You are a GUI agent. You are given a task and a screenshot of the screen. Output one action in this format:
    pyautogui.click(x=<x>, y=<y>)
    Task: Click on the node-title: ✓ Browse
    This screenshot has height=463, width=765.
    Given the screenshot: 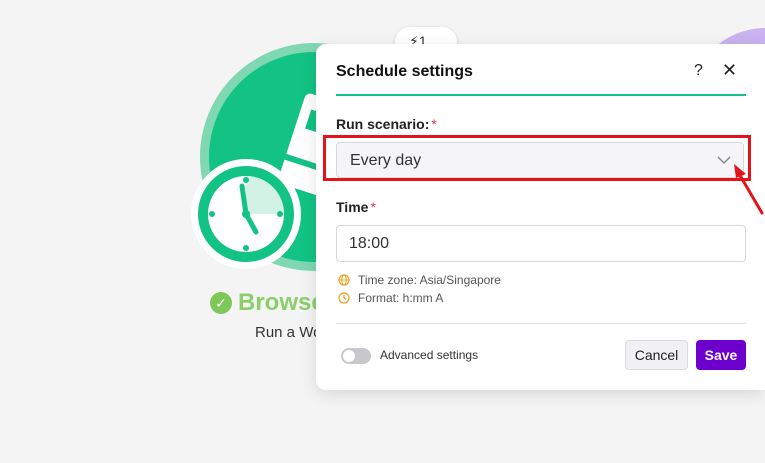 What is the action you would take?
    pyautogui.click(x=267, y=303)
    